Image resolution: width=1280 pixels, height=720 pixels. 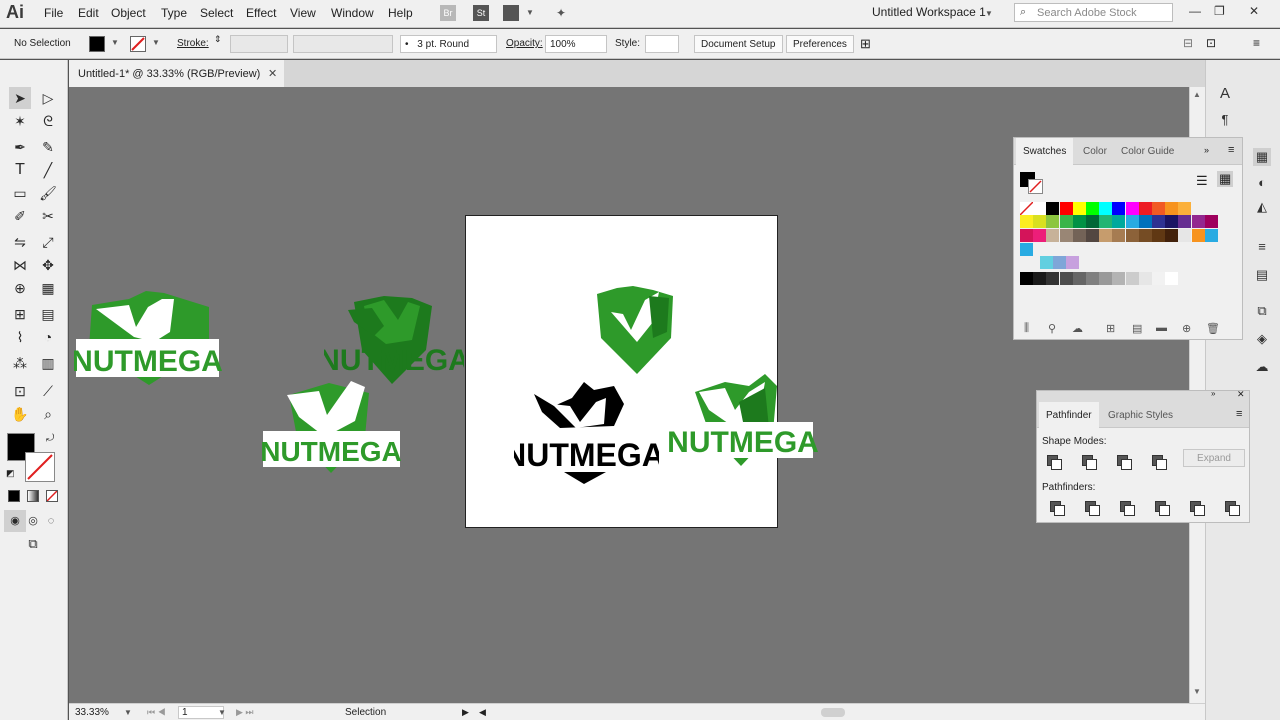 What do you see at coordinates (352, 13) in the screenshot?
I see `menu-window: Window` at bounding box center [352, 13].